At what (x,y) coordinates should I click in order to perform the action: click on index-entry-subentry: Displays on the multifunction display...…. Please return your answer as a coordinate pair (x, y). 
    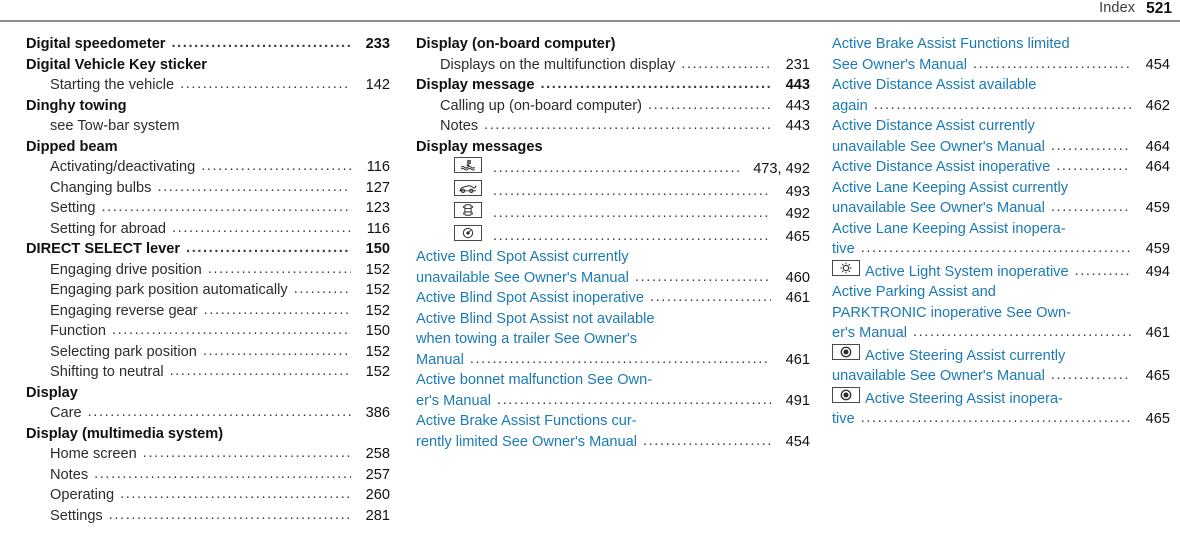
    Looking at the image, I should click on (613, 65).